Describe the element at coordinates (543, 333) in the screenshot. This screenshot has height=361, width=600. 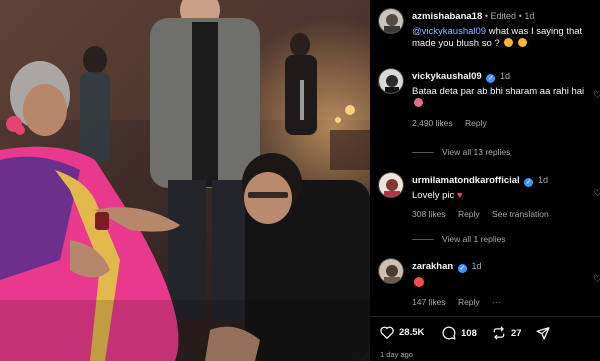
I see `send-icon` at that location.